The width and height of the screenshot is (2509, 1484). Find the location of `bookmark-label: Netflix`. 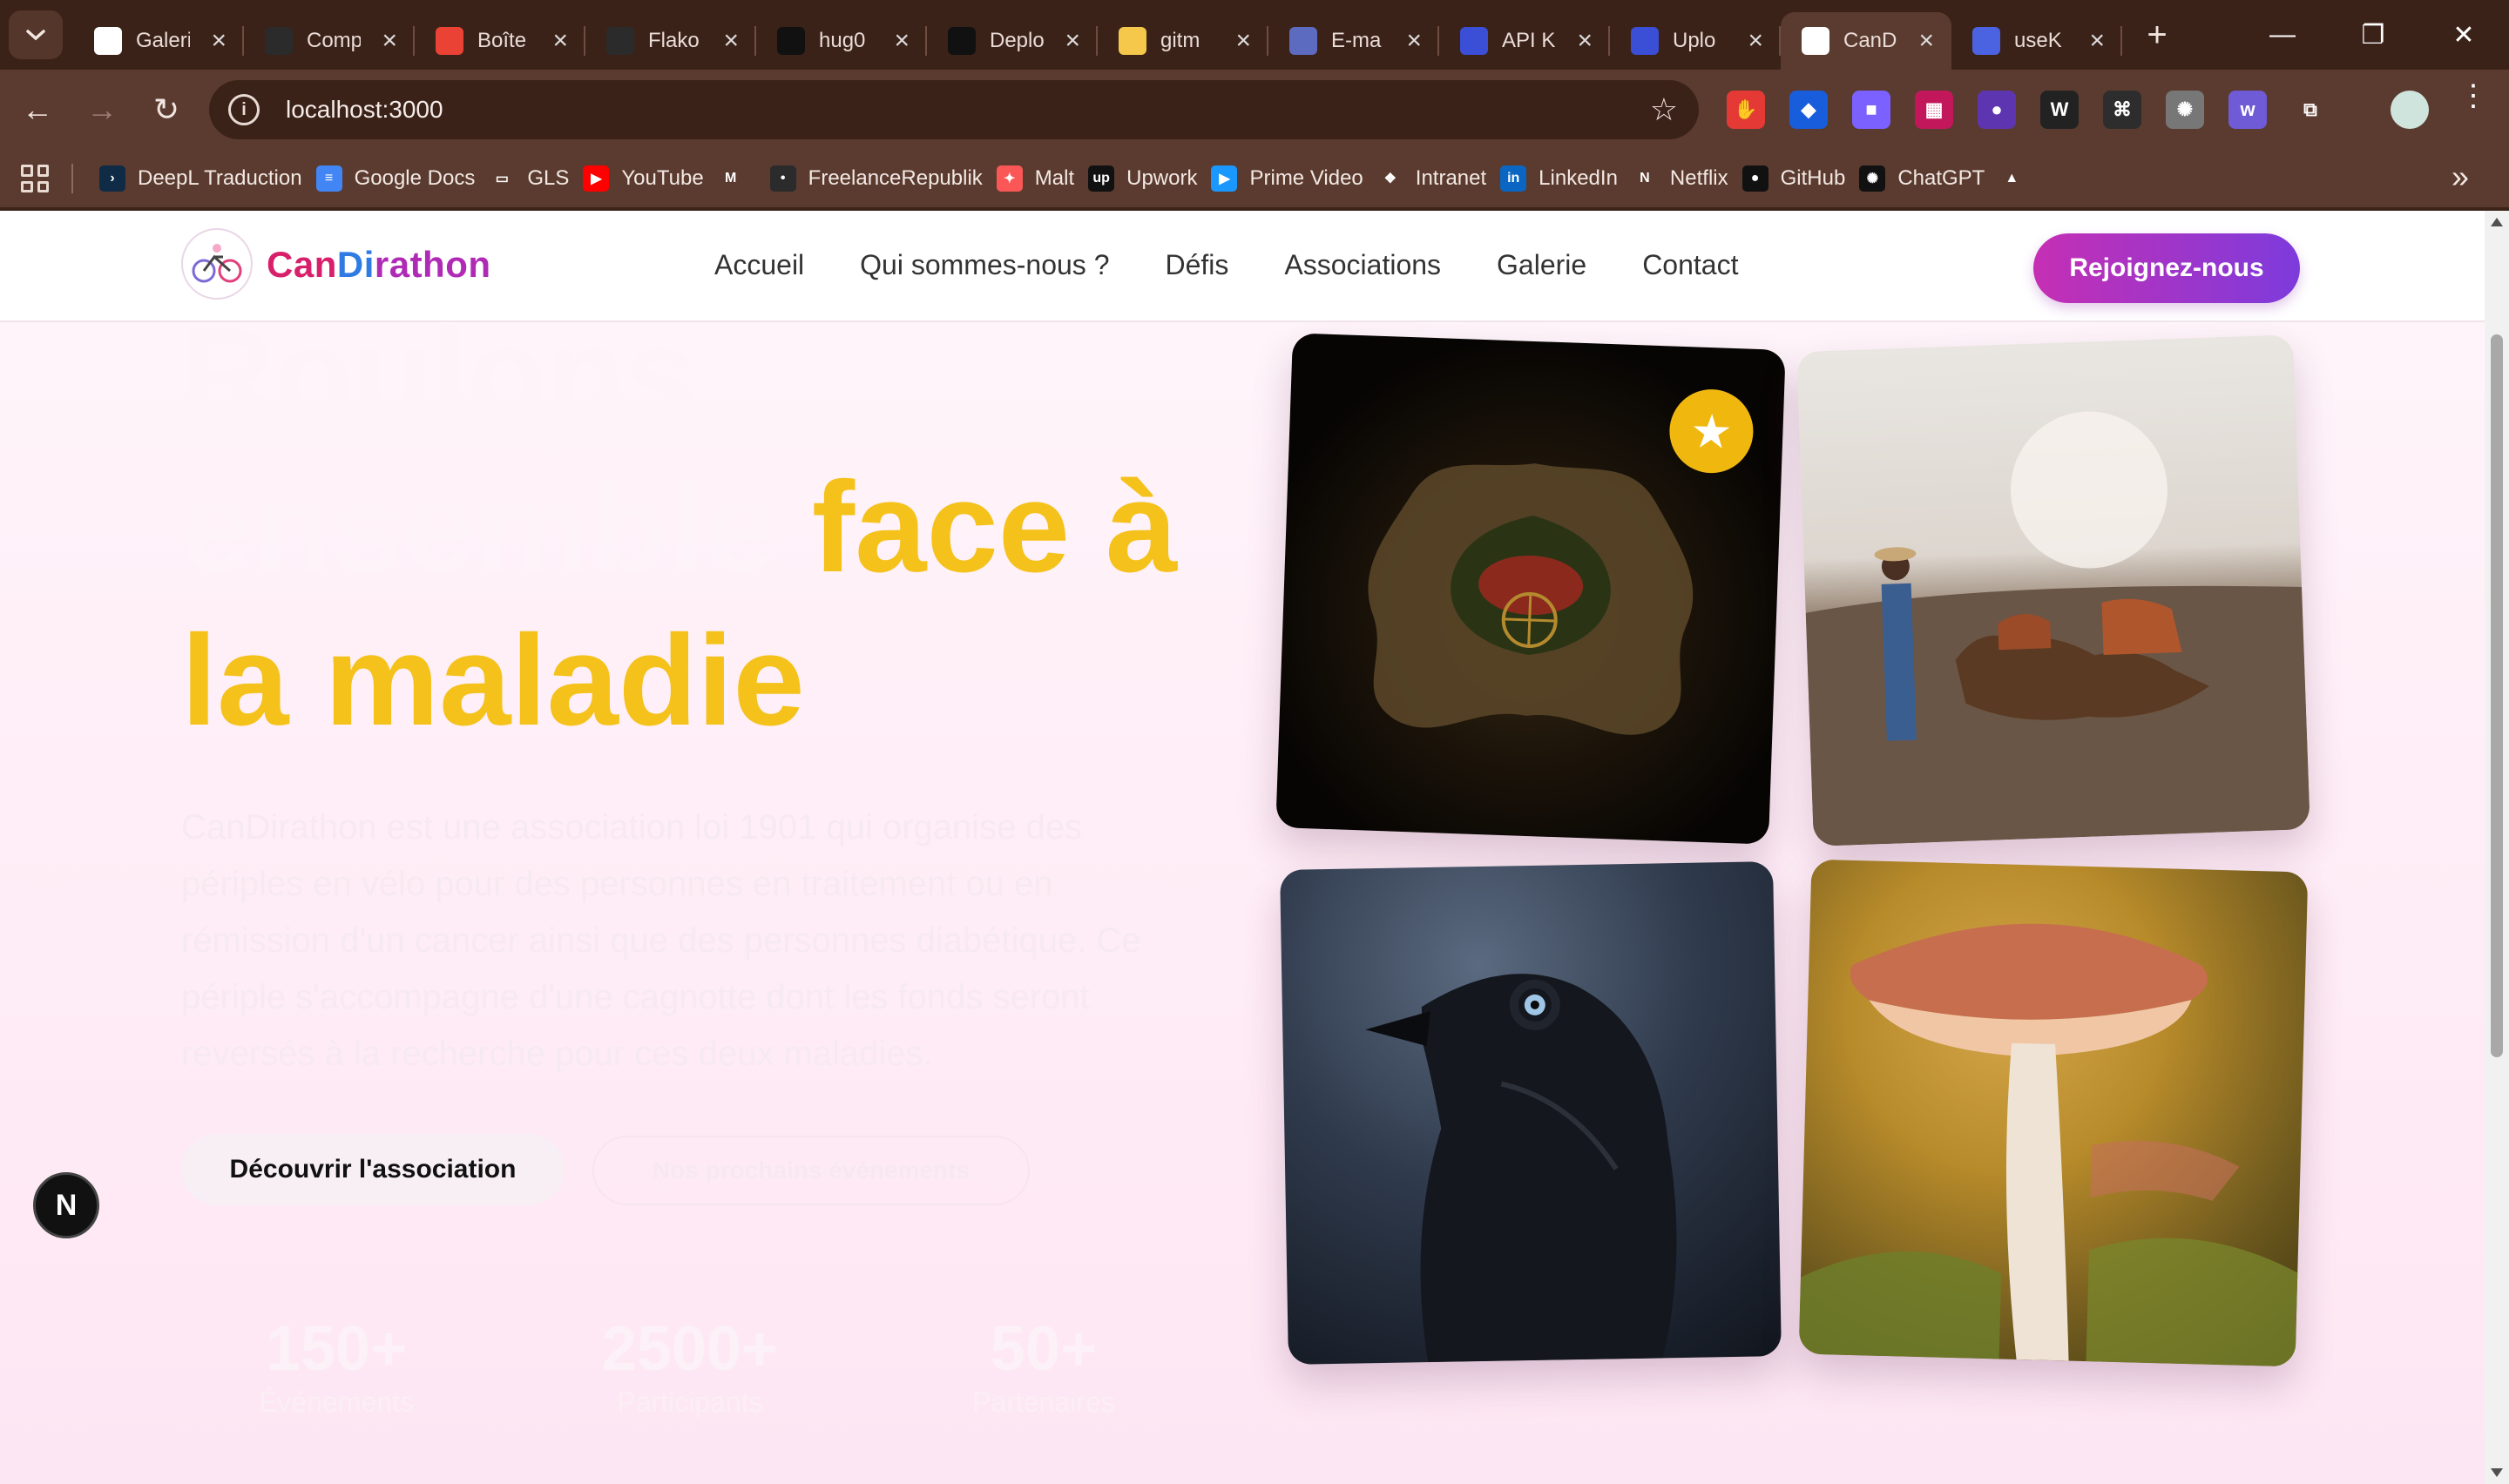

bookmark-label: Netflix is located at coordinates (1698, 178).